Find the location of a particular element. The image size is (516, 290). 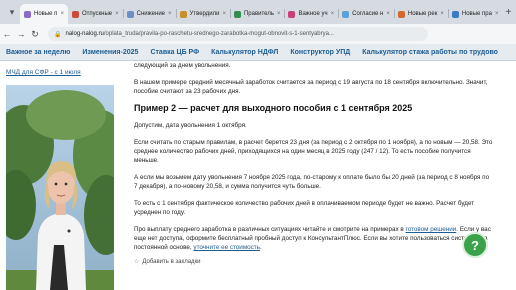

tab-label: Снижение is located at coordinates (151, 14).